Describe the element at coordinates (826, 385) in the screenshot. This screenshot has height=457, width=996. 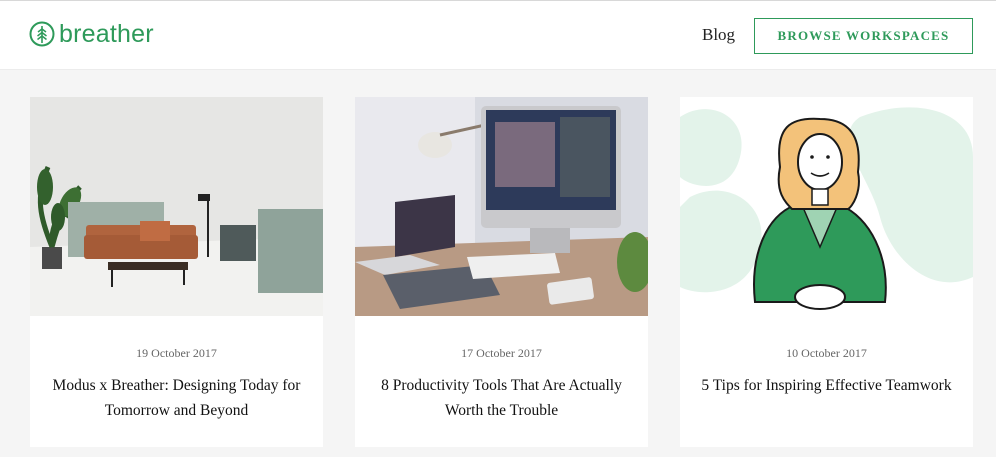
I see `post-title: 5 Tips for Inspiring Effective Teamwork` at that location.